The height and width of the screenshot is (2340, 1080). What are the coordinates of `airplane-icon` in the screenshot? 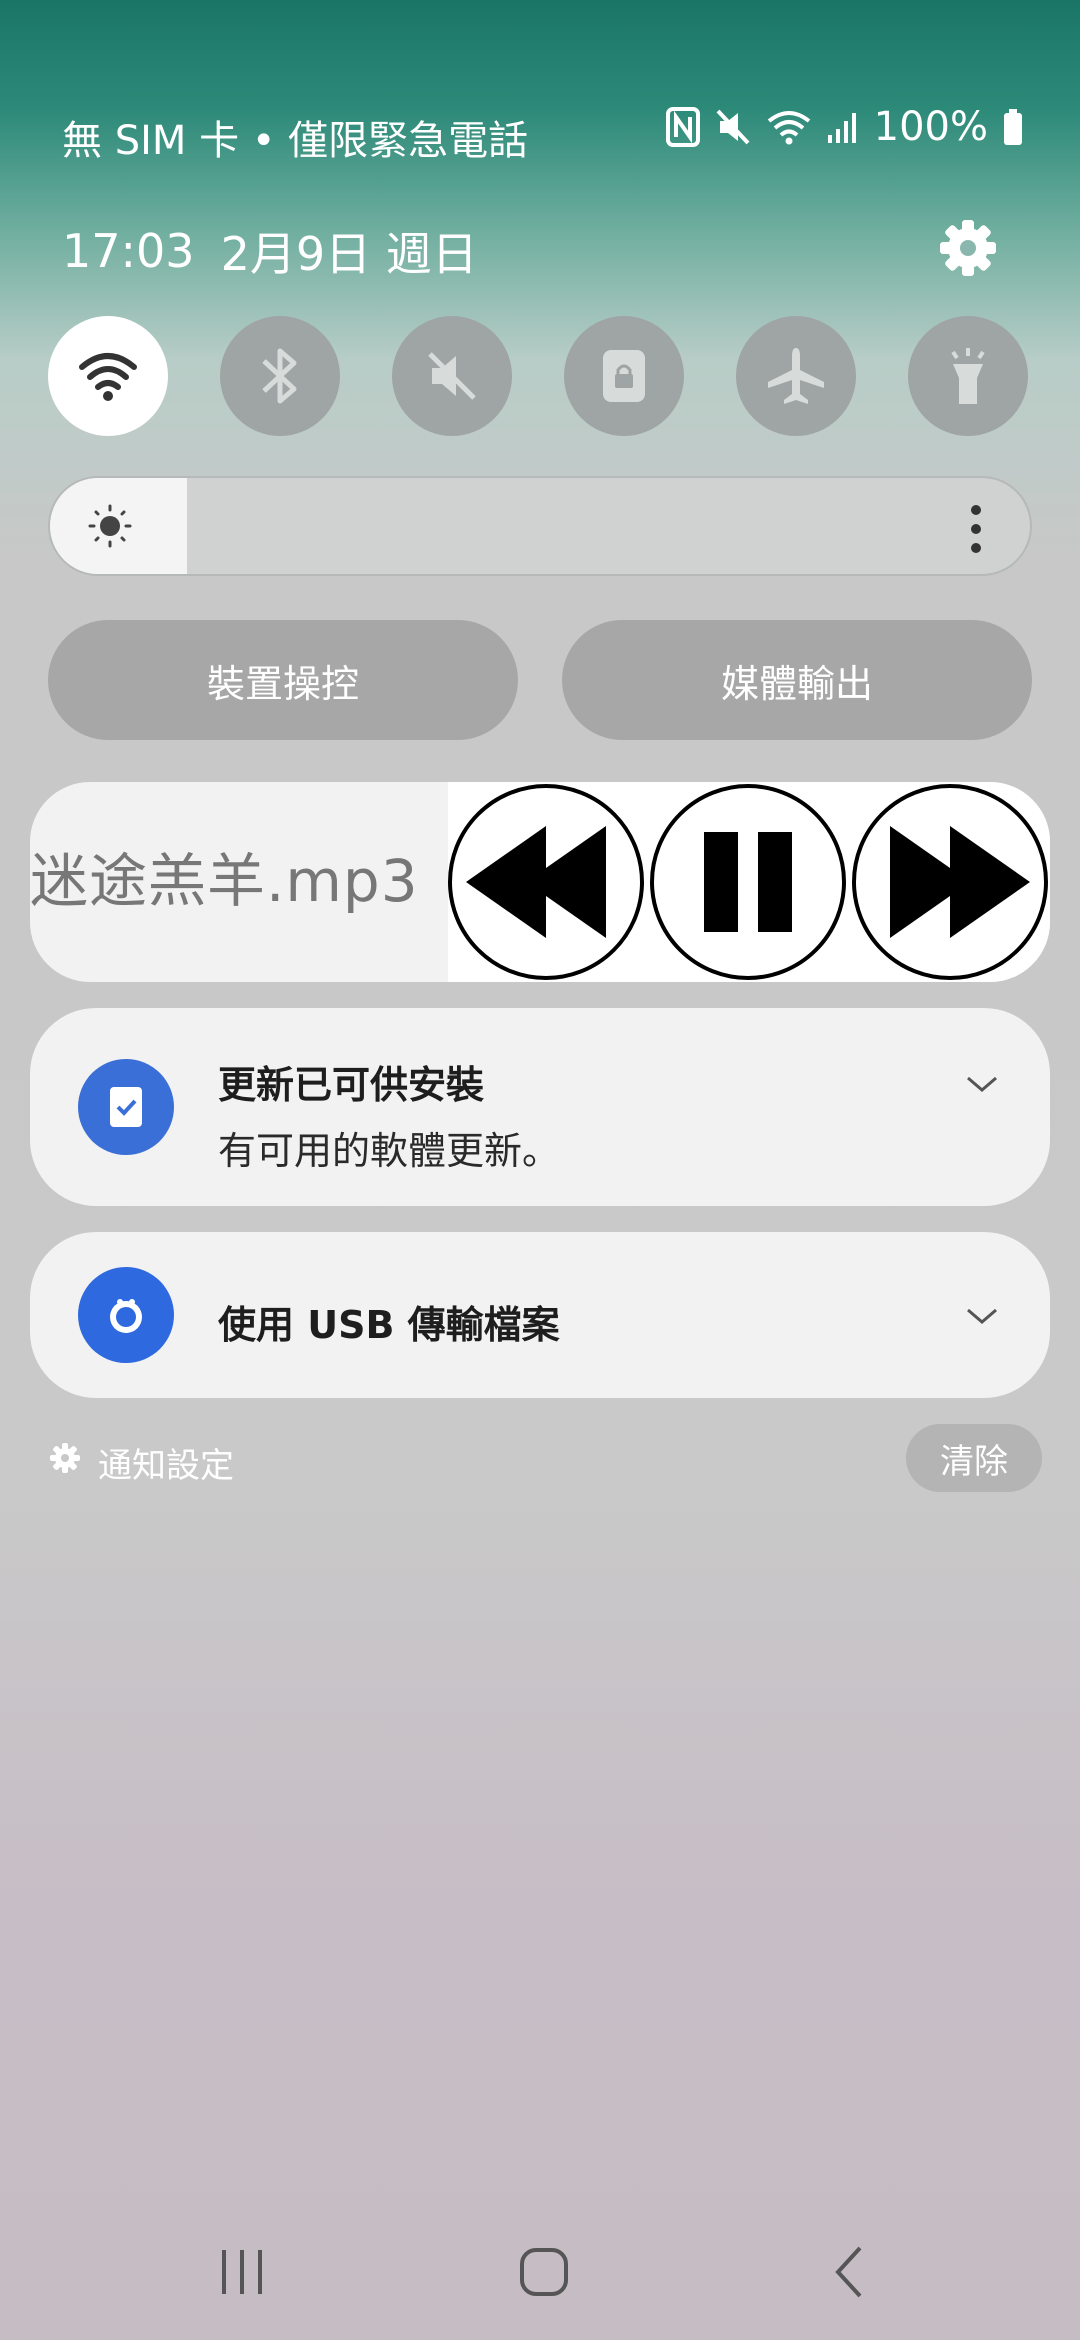 It's located at (796, 376).